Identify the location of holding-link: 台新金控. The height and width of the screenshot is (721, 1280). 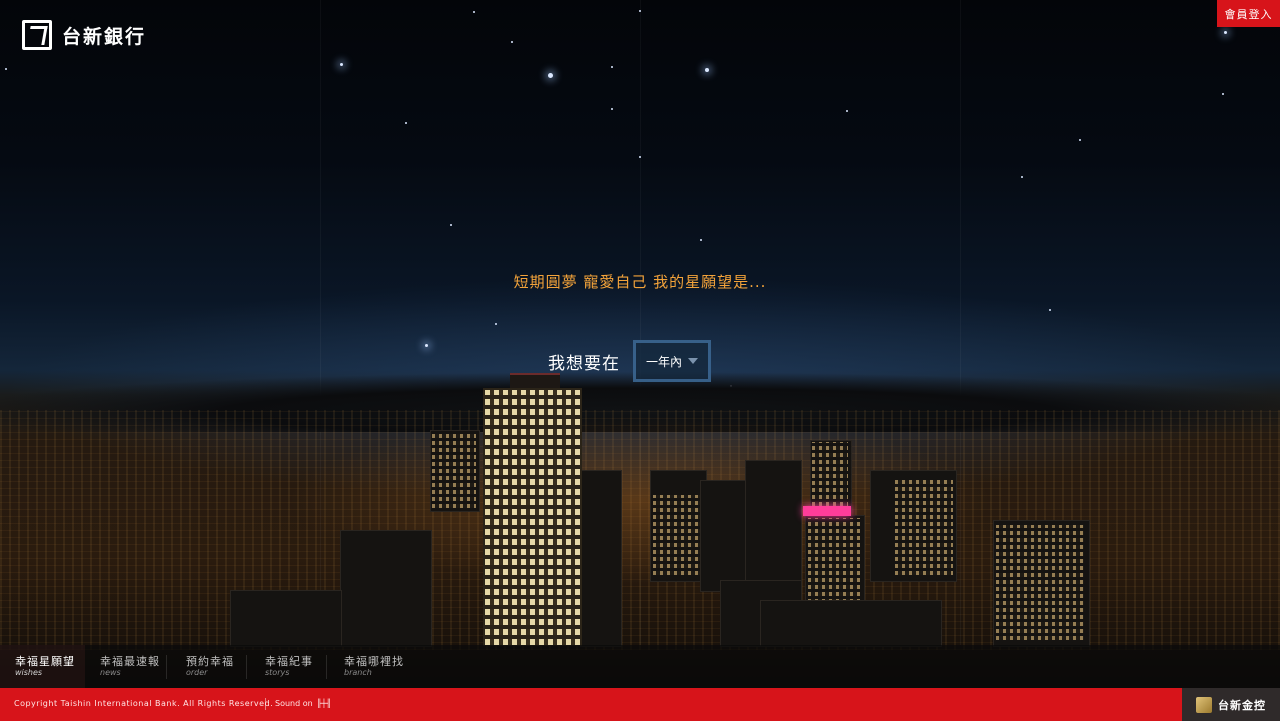
(1231, 704).